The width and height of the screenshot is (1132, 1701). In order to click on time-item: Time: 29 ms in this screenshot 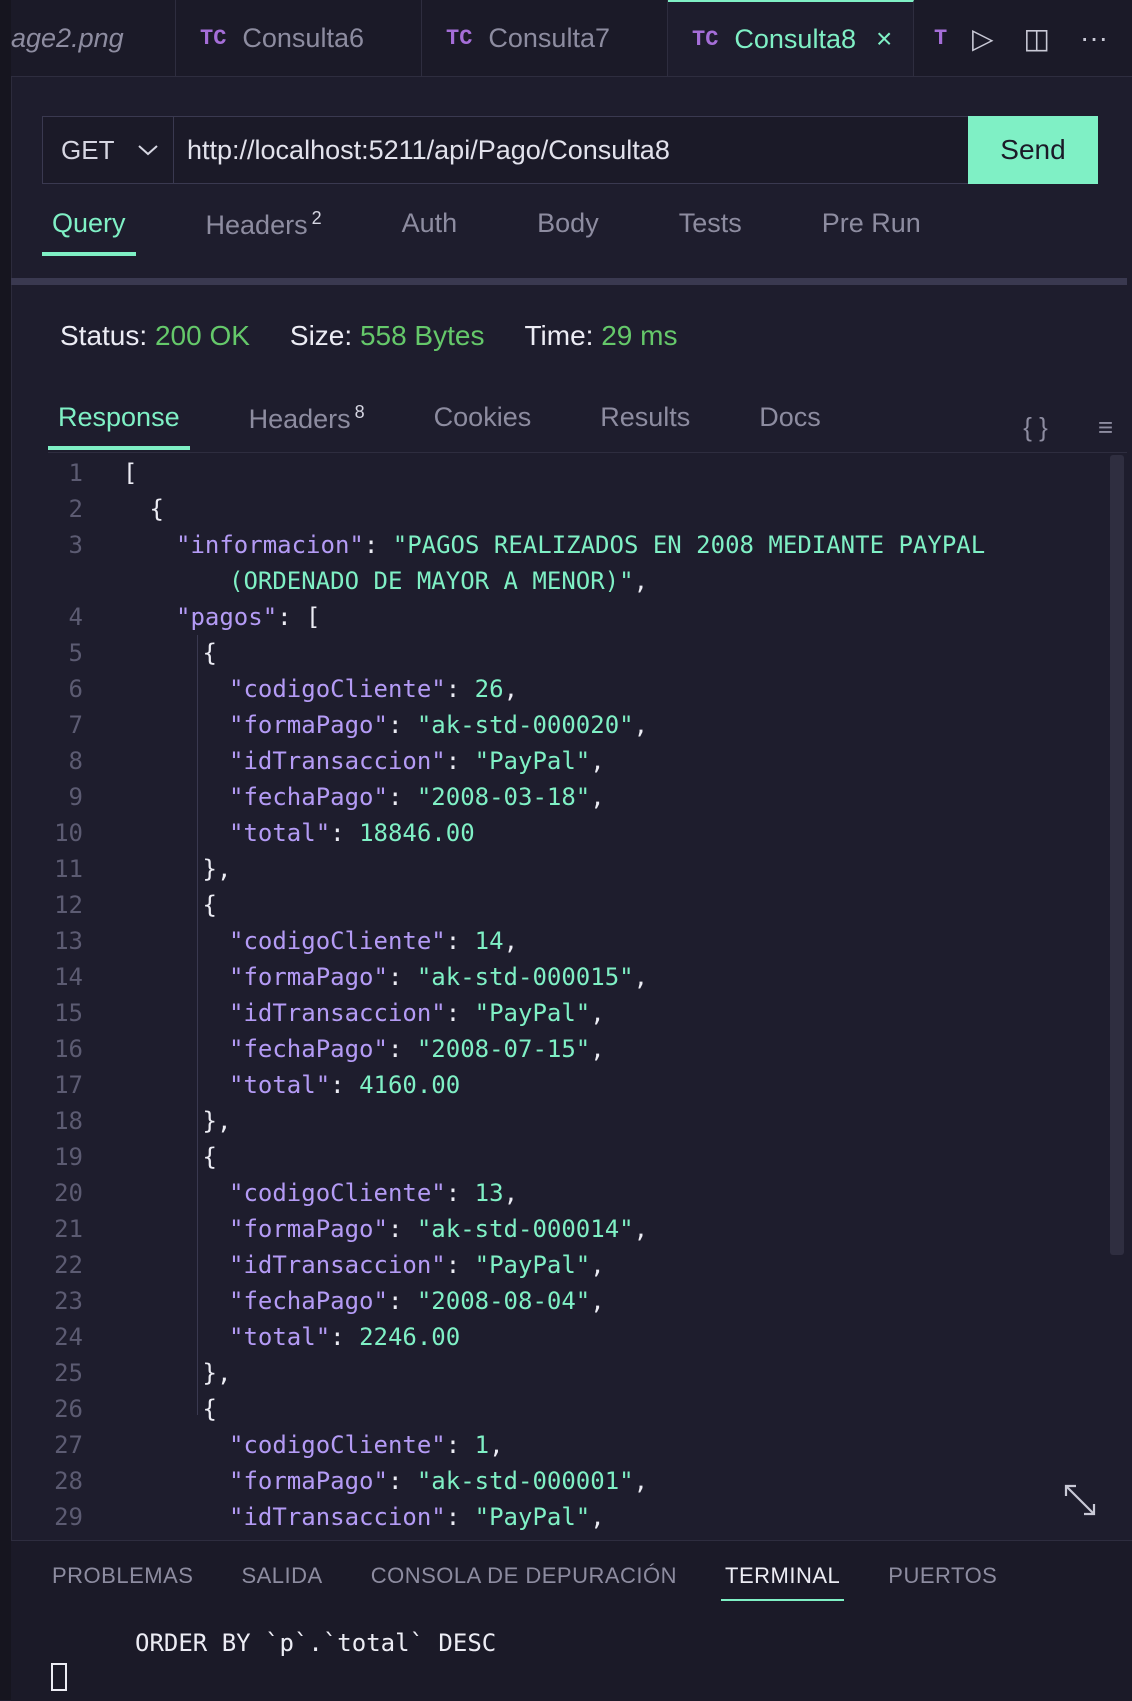, I will do `click(601, 335)`.